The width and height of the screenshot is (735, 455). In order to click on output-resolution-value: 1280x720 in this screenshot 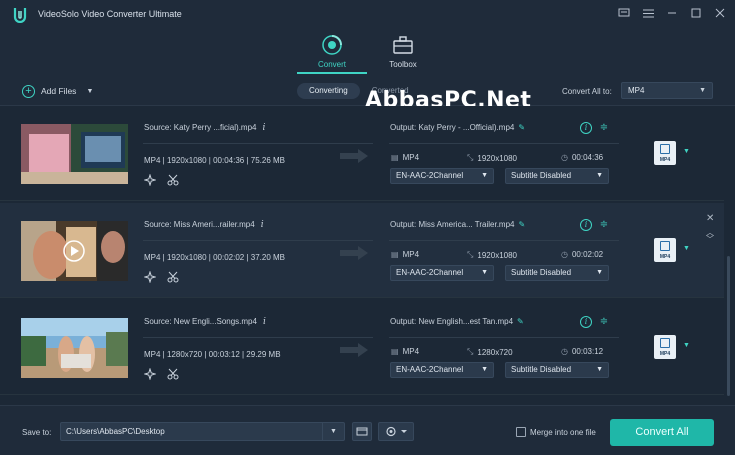, I will do `click(495, 352)`.